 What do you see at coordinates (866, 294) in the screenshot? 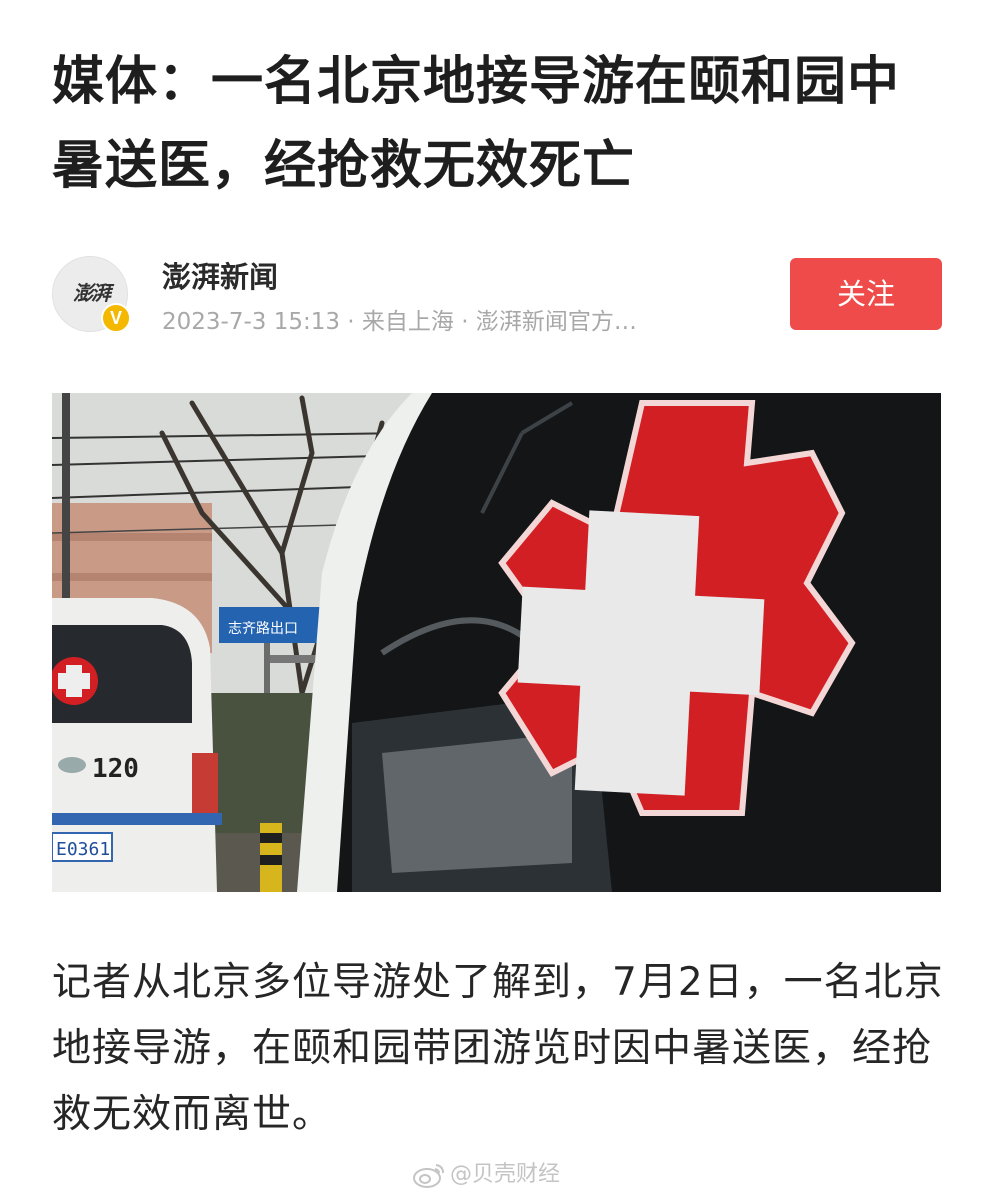
I see `follow-button: 关注` at bounding box center [866, 294].